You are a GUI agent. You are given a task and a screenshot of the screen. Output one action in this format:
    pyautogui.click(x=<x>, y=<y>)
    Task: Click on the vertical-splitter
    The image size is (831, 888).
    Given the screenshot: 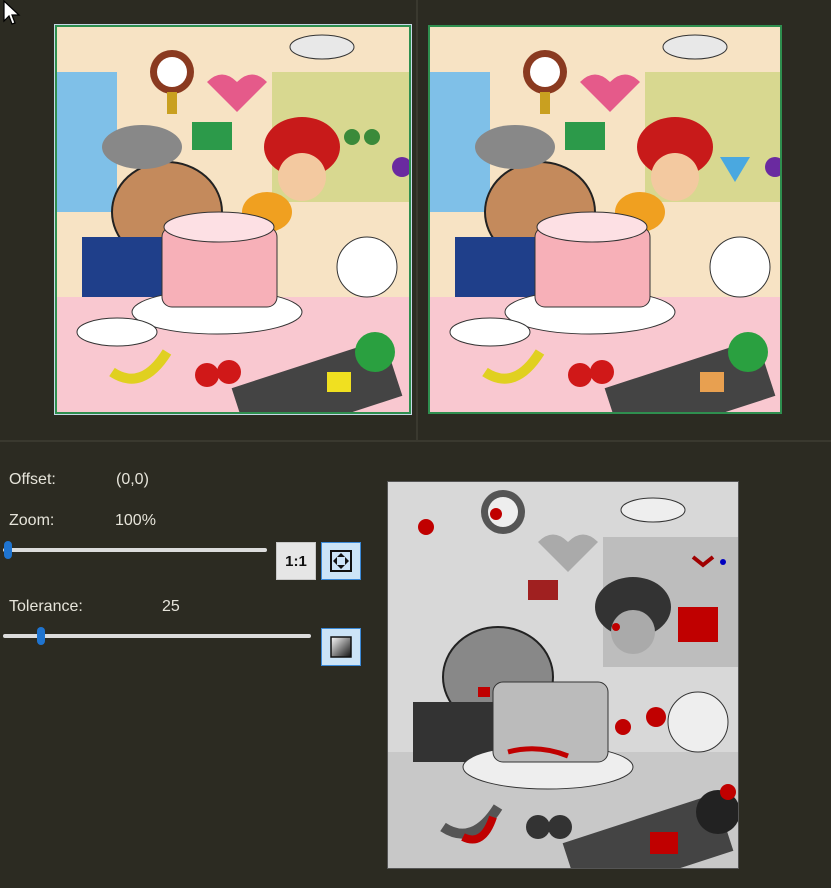 What is the action you would take?
    pyautogui.click(x=417, y=220)
    